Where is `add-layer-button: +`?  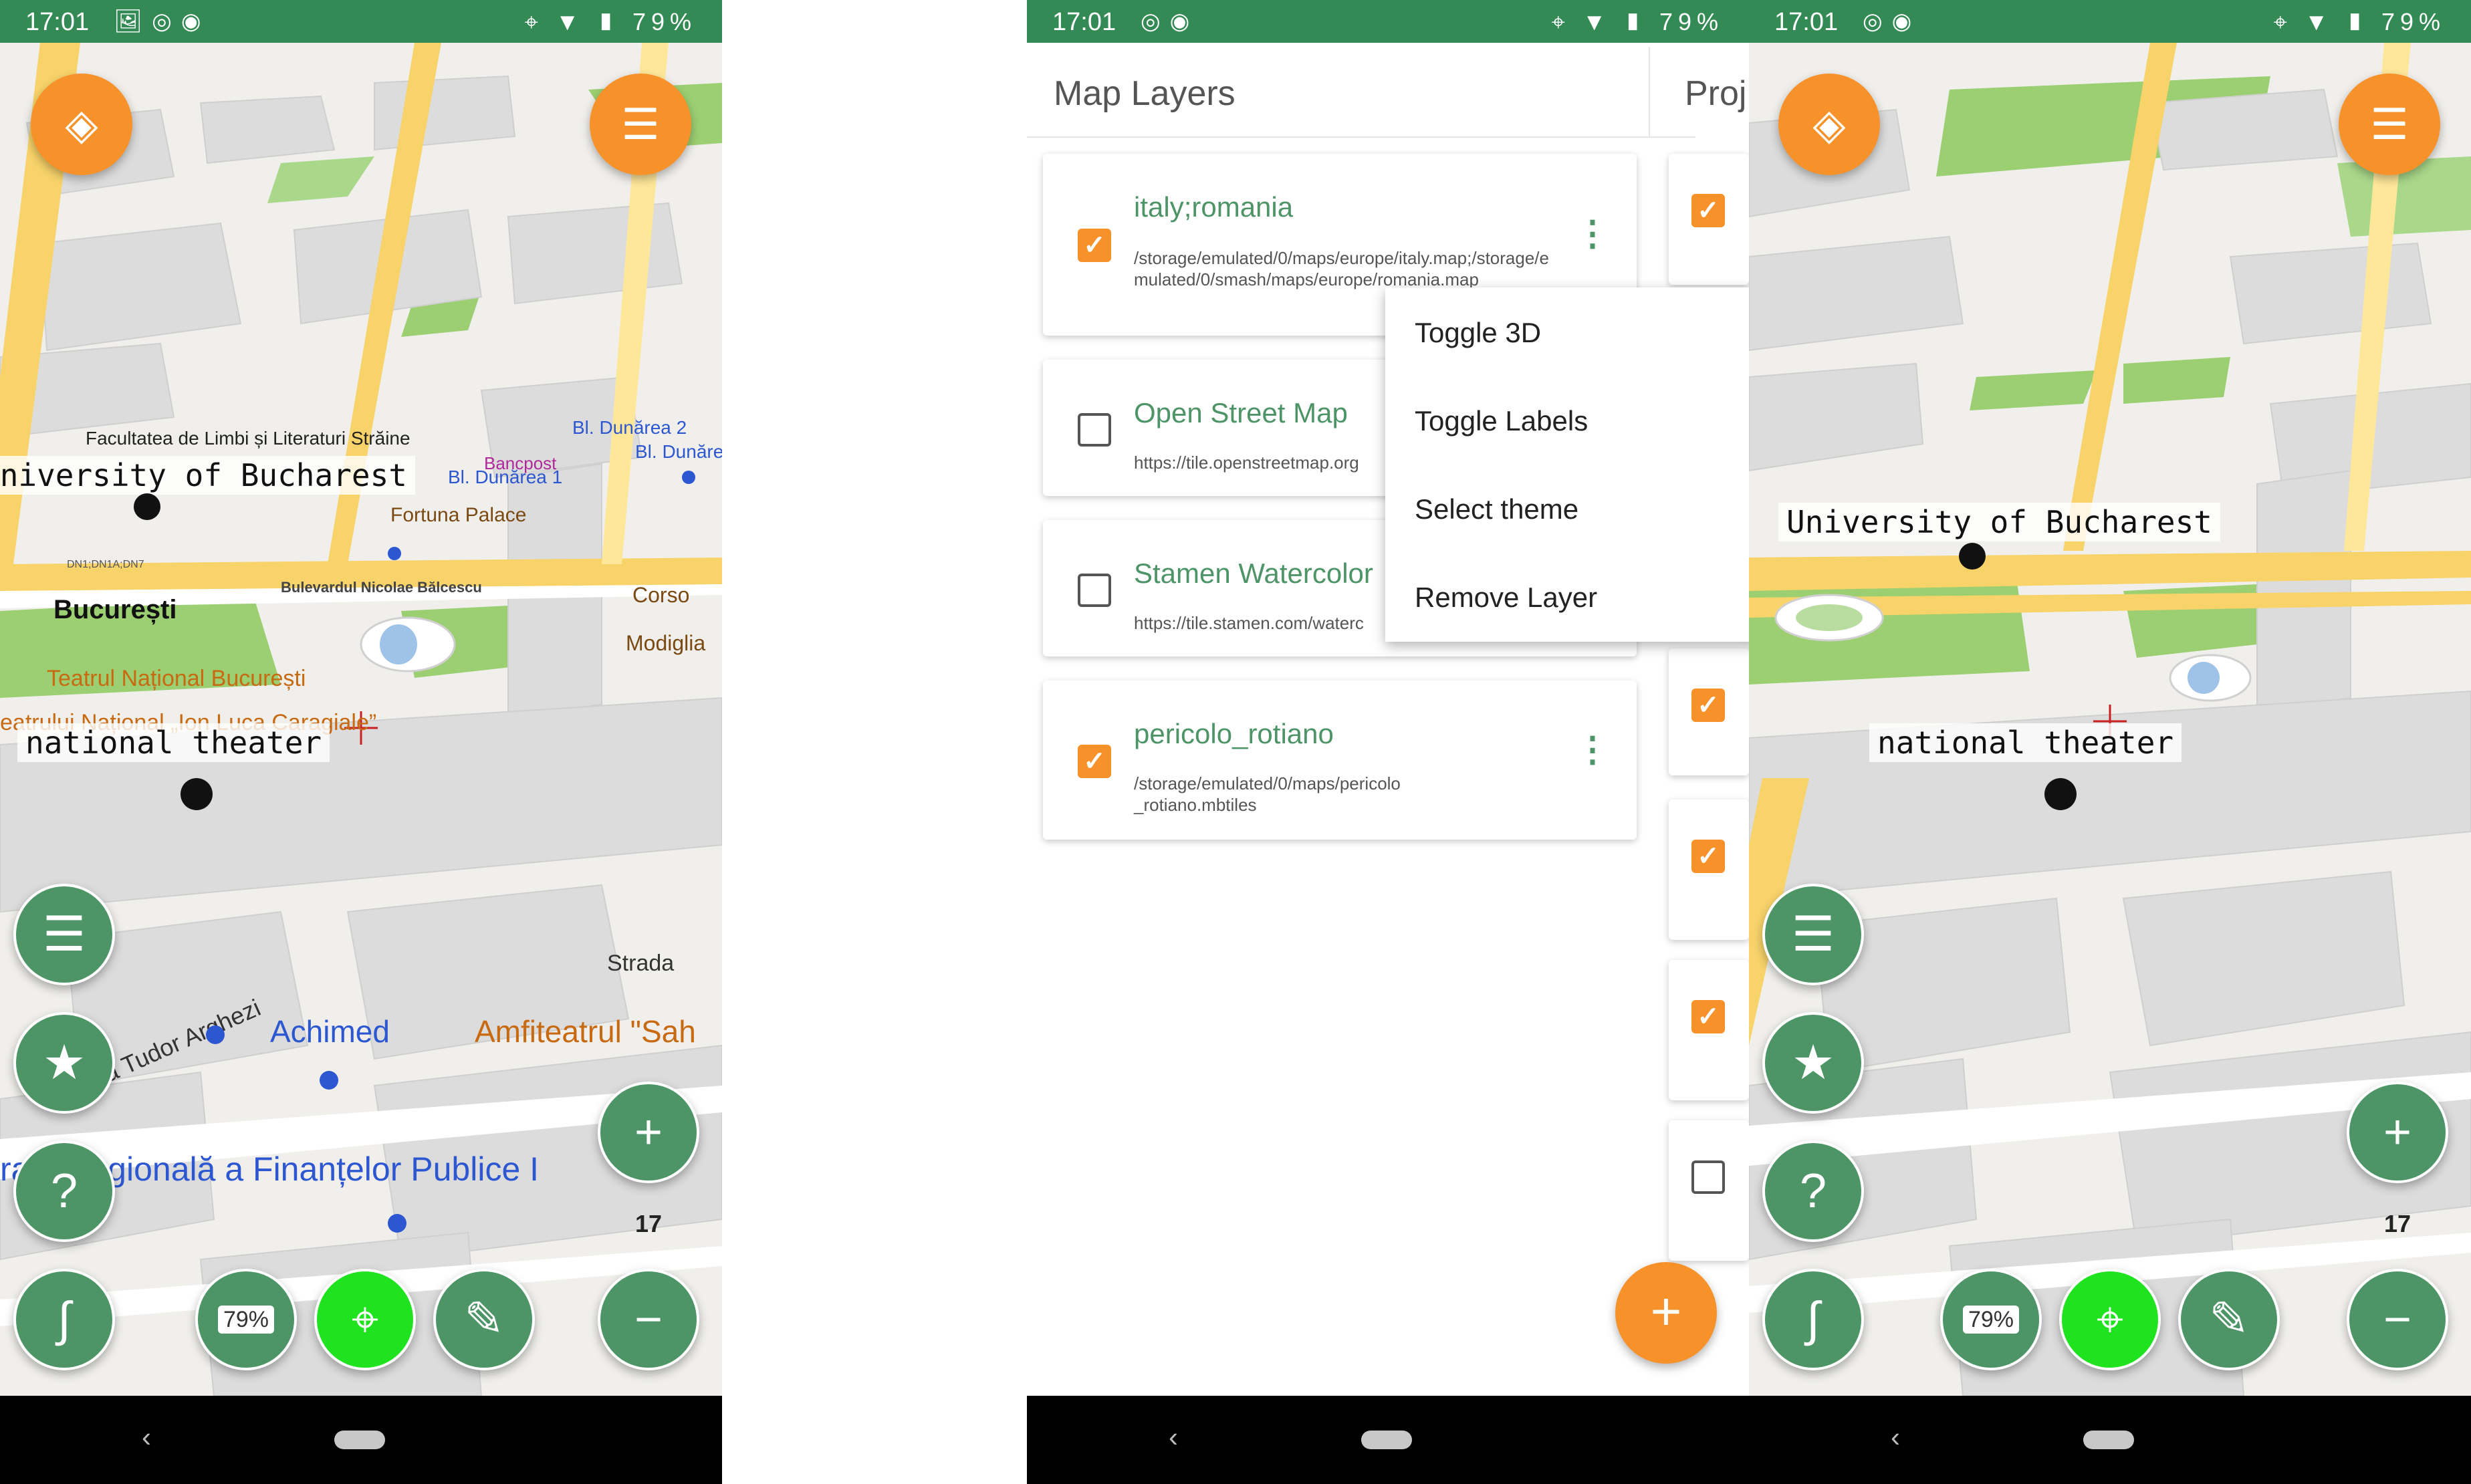
add-layer-button: + is located at coordinates (1666, 1313).